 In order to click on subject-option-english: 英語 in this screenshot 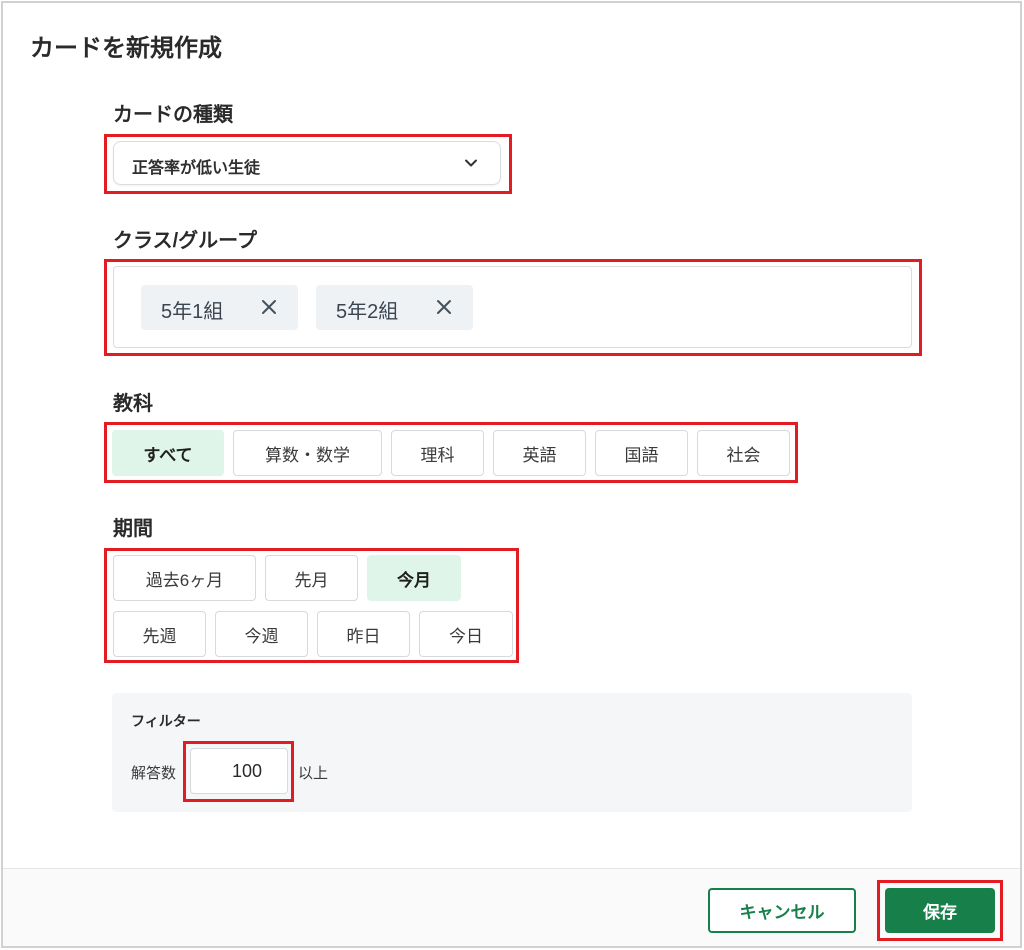, I will do `click(539, 453)`.